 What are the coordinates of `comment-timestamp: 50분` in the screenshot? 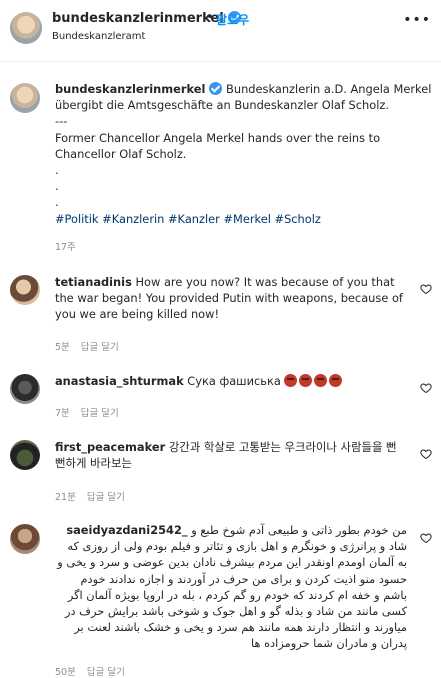 It's located at (65, 672).